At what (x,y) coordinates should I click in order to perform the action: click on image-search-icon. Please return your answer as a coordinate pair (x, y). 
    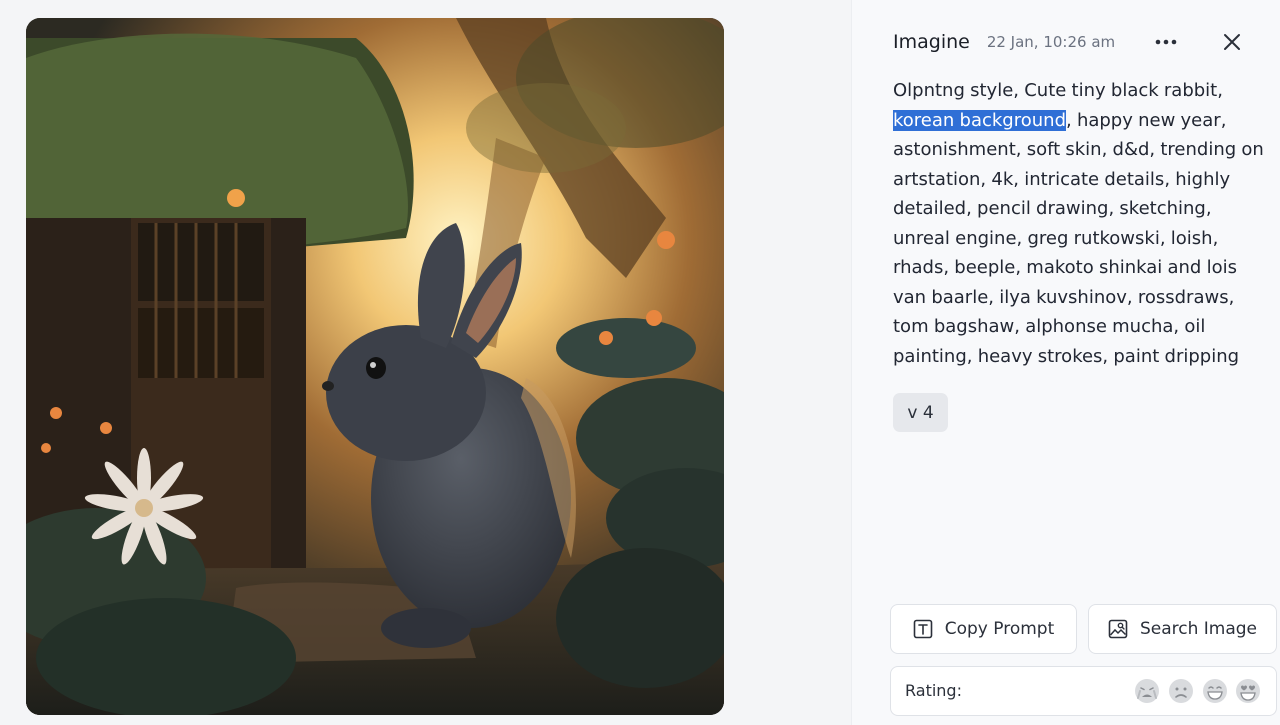
    Looking at the image, I should click on (1118, 629).